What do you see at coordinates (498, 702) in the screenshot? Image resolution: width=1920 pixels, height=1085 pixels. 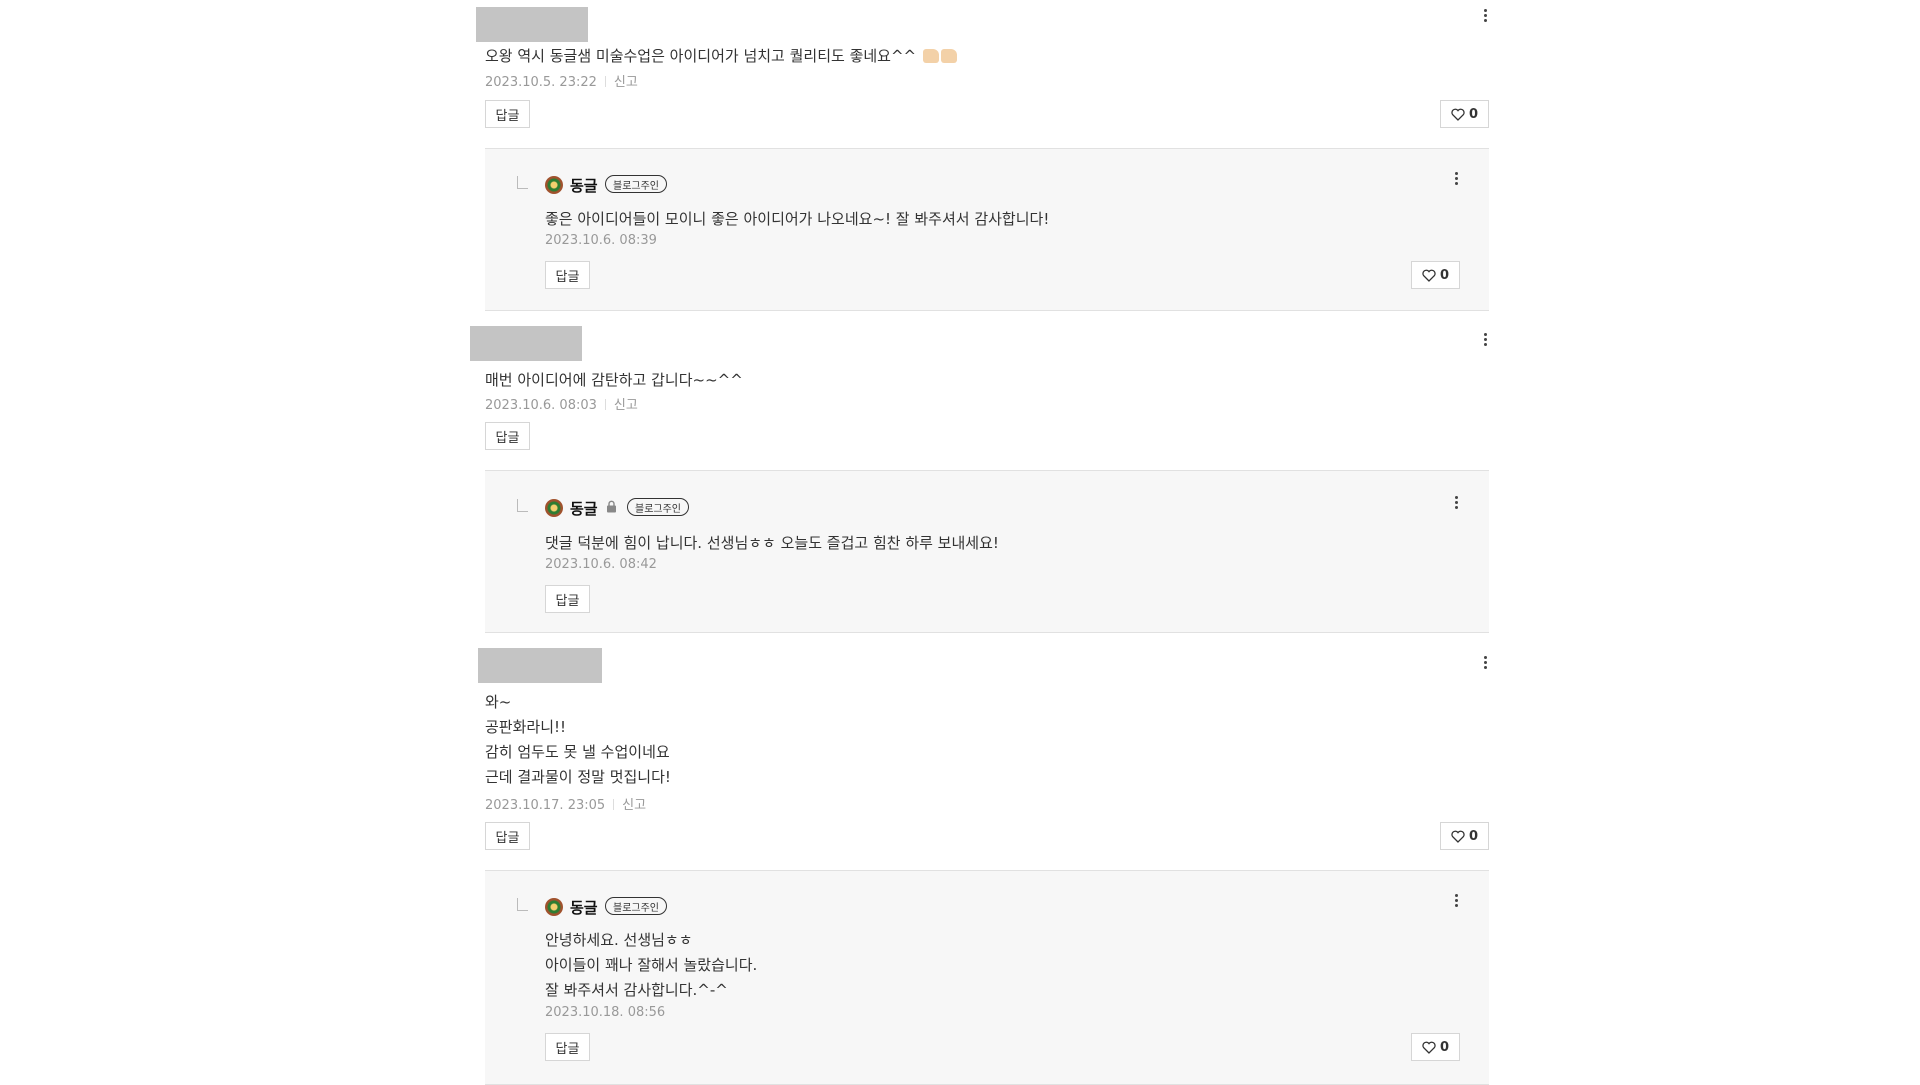 I see `comment-line: 와~` at bounding box center [498, 702].